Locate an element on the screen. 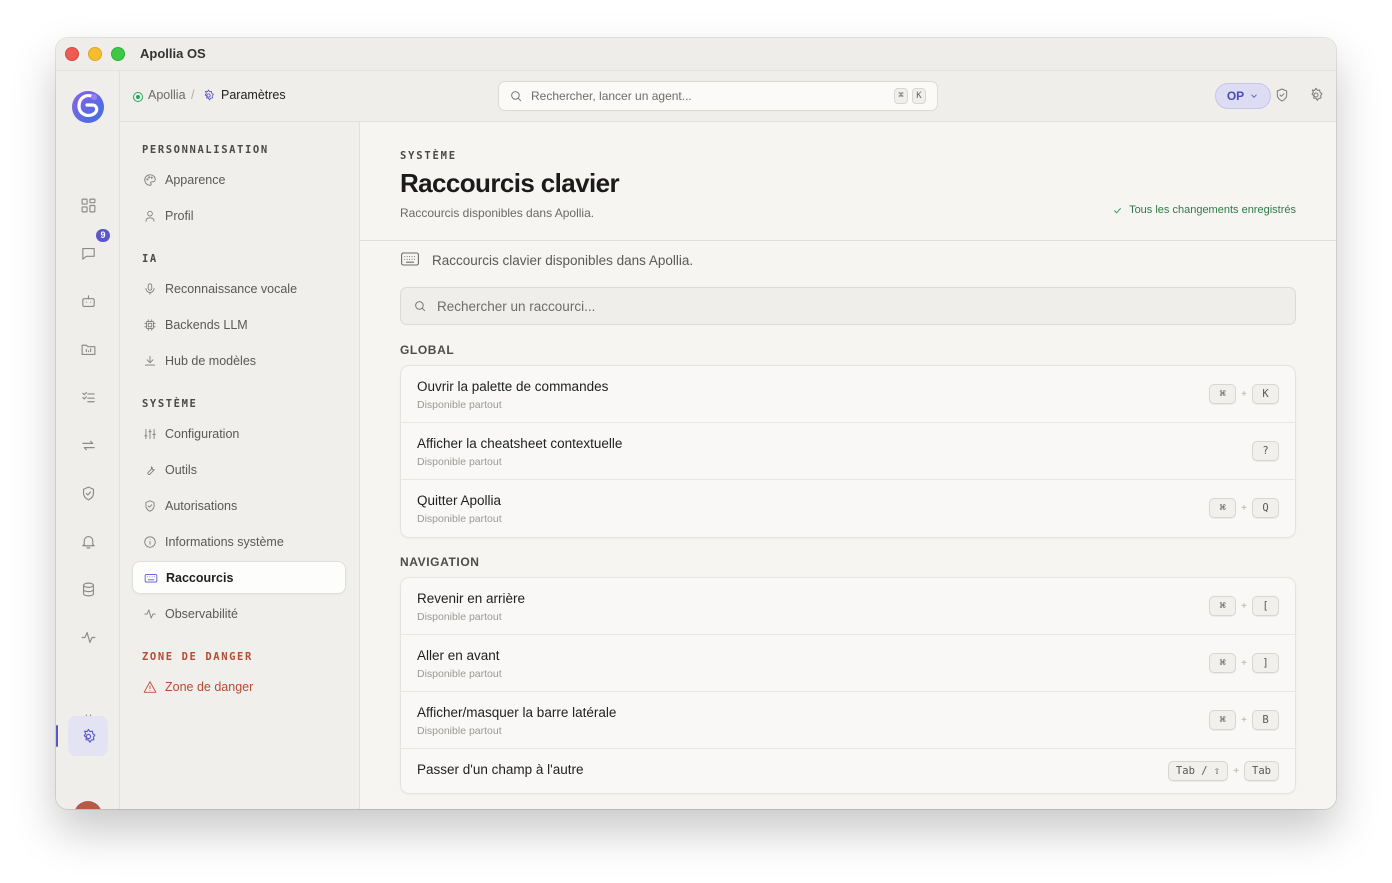  shortcut-keys: Tab / ⇧ + Tab is located at coordinates (1223, 771).